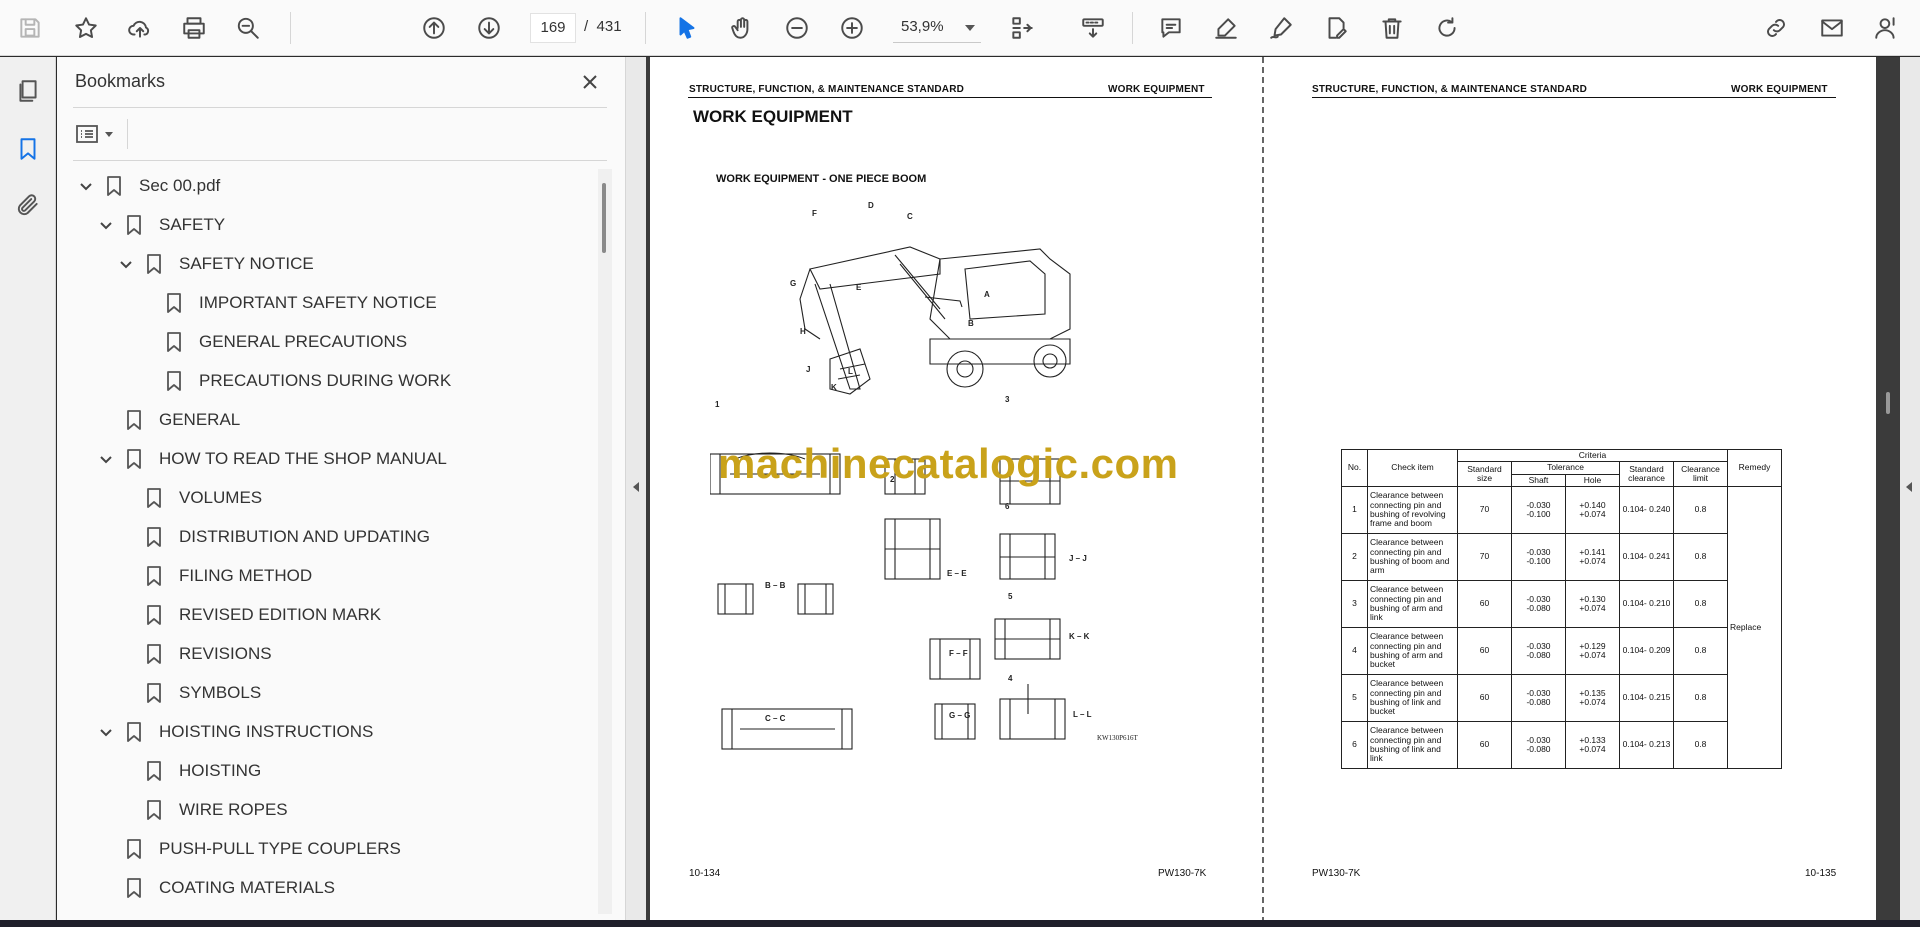 The width and height of the screenshot is (1920, 927). What do you see at coordinates (803, 331) in the screenshot?
I see `point-label: H` at bounding box center [803, 331].